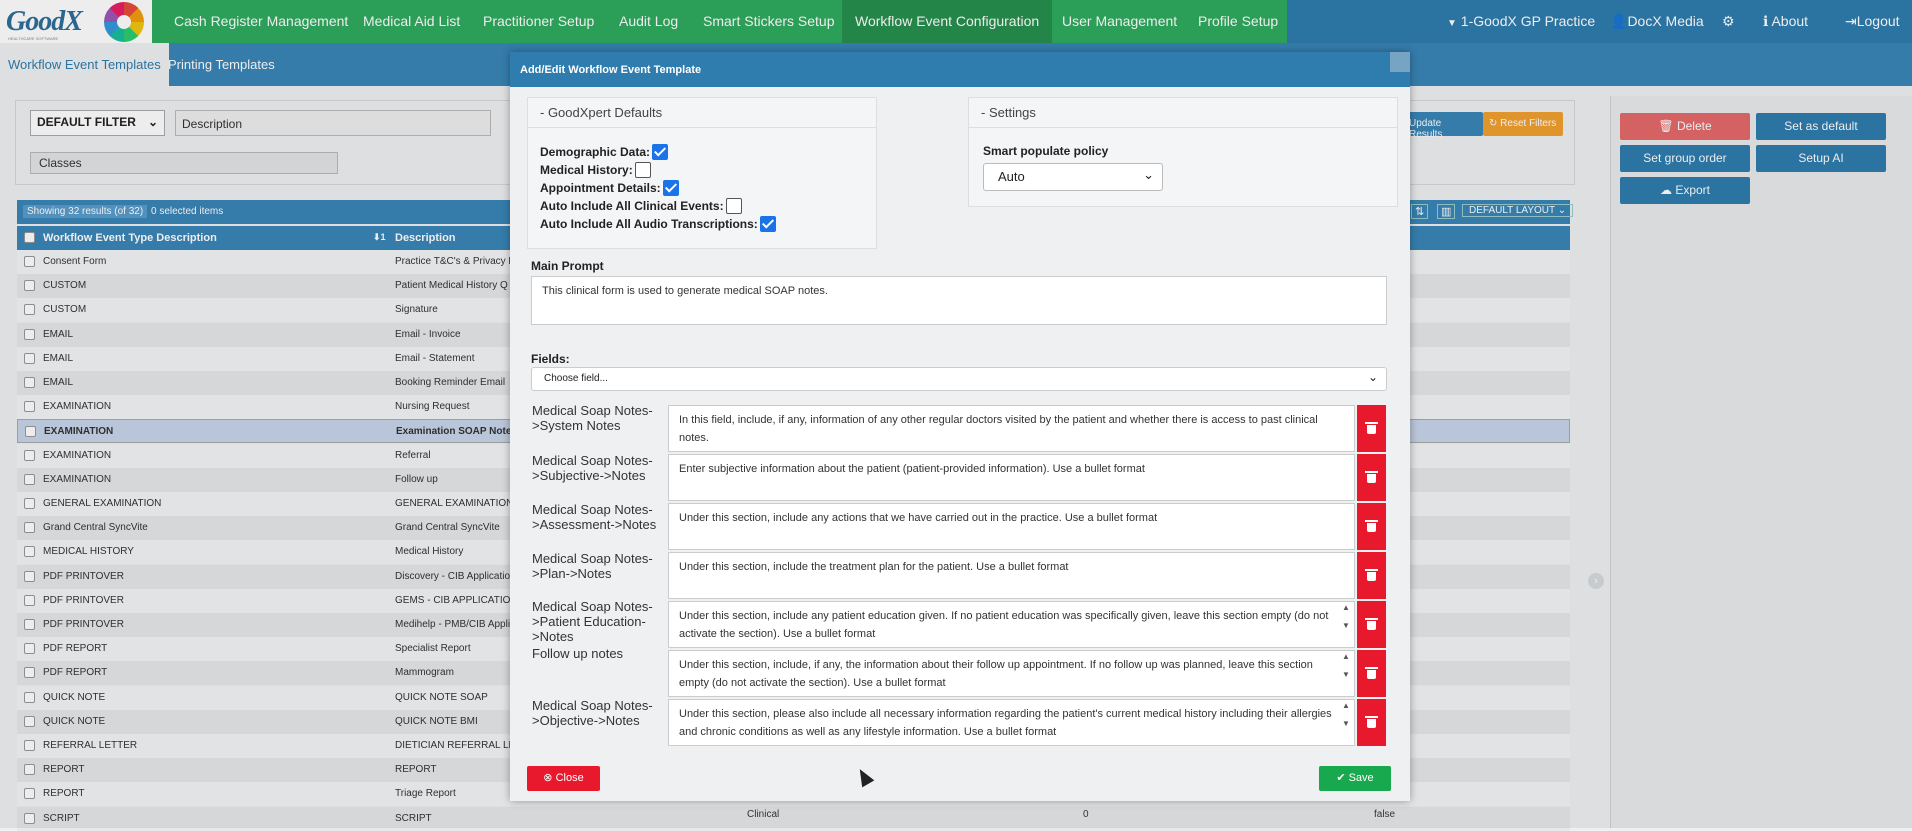 Image resolution: width=1912 pixels, height=831 pixels. I want to click on delete-field-patient-education, so click(1371, 624).